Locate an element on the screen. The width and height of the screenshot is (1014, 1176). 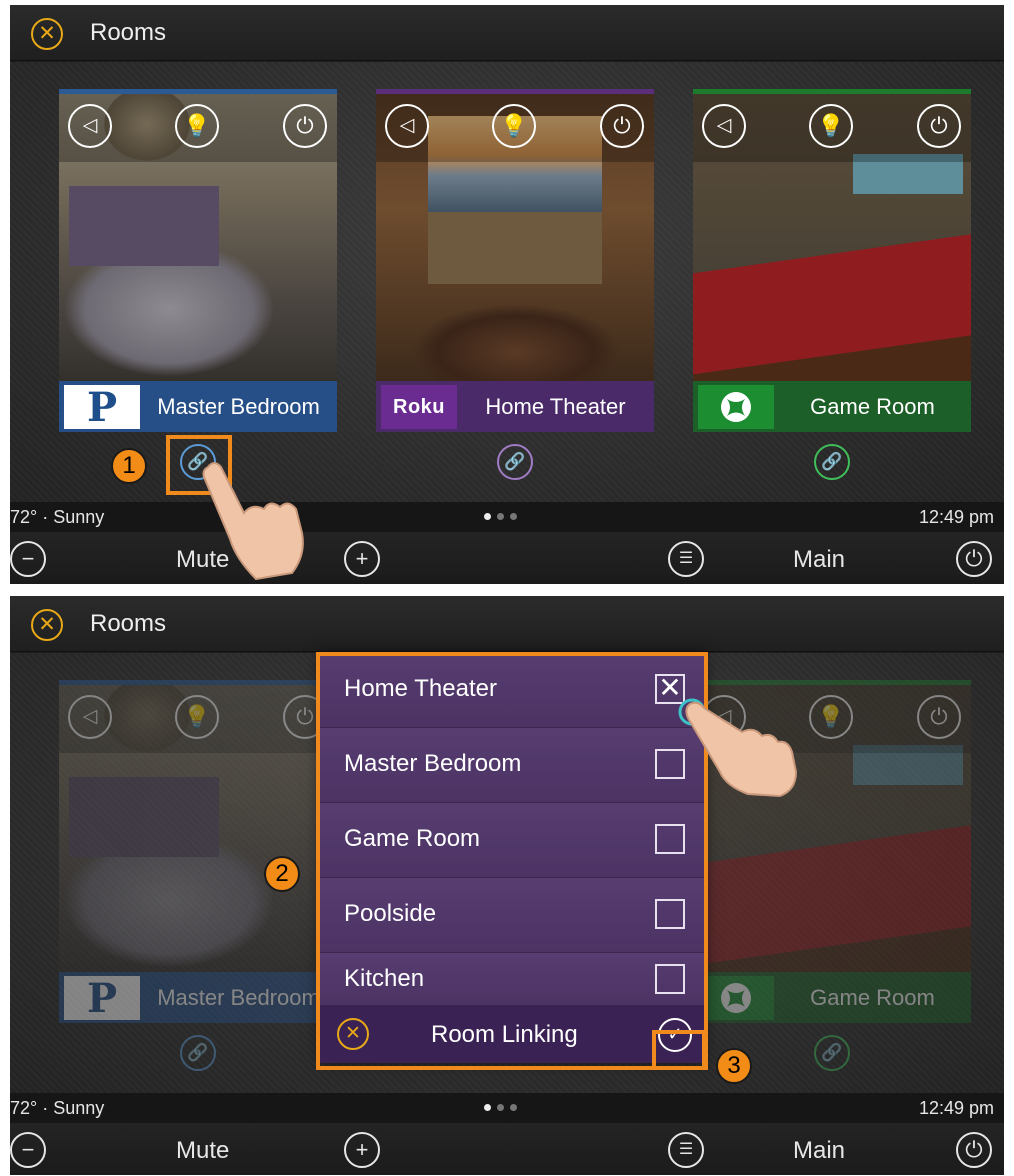
step-3-badge: 3 is located at coordinates (734, 1066).